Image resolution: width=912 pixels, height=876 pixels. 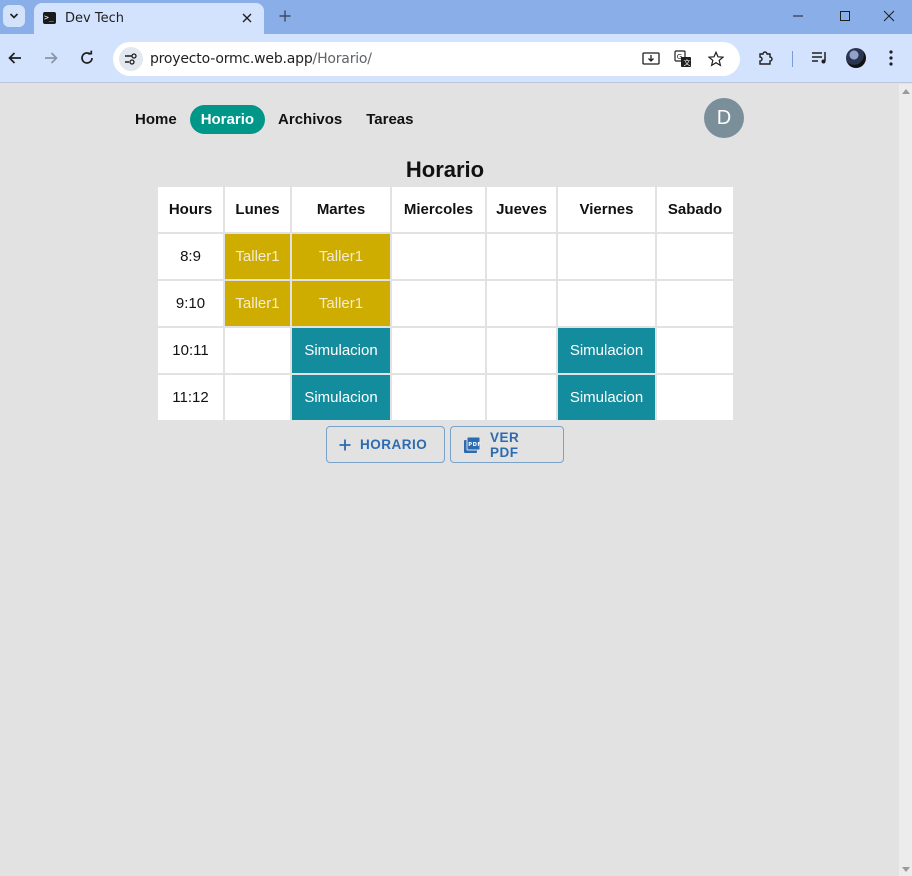 I want to click on maximize-icon, so click(x=845, y=16).